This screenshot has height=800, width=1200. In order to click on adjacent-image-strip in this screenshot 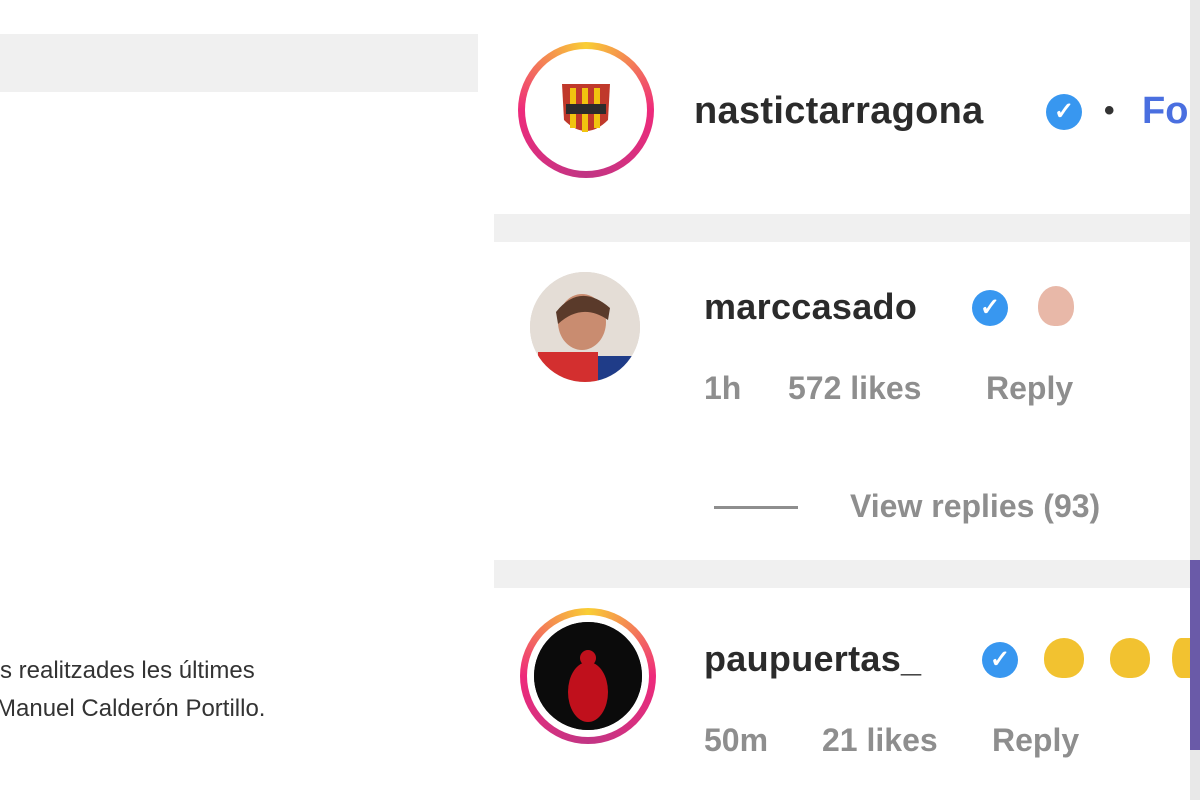, I will do `click(1195, 655)`.